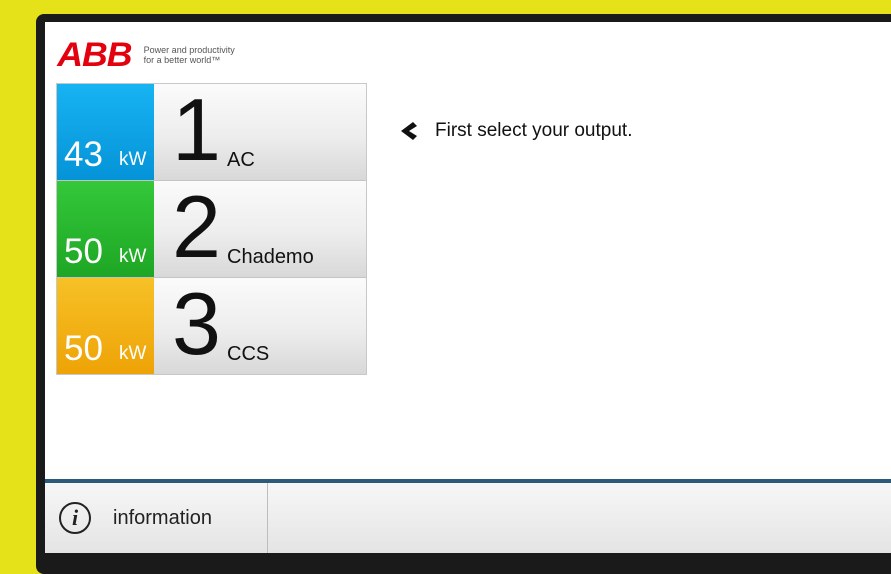 The width and height of the screenshot is (891, 574). I want to click on output-power-badge: 43 kW, so click(105, 132).